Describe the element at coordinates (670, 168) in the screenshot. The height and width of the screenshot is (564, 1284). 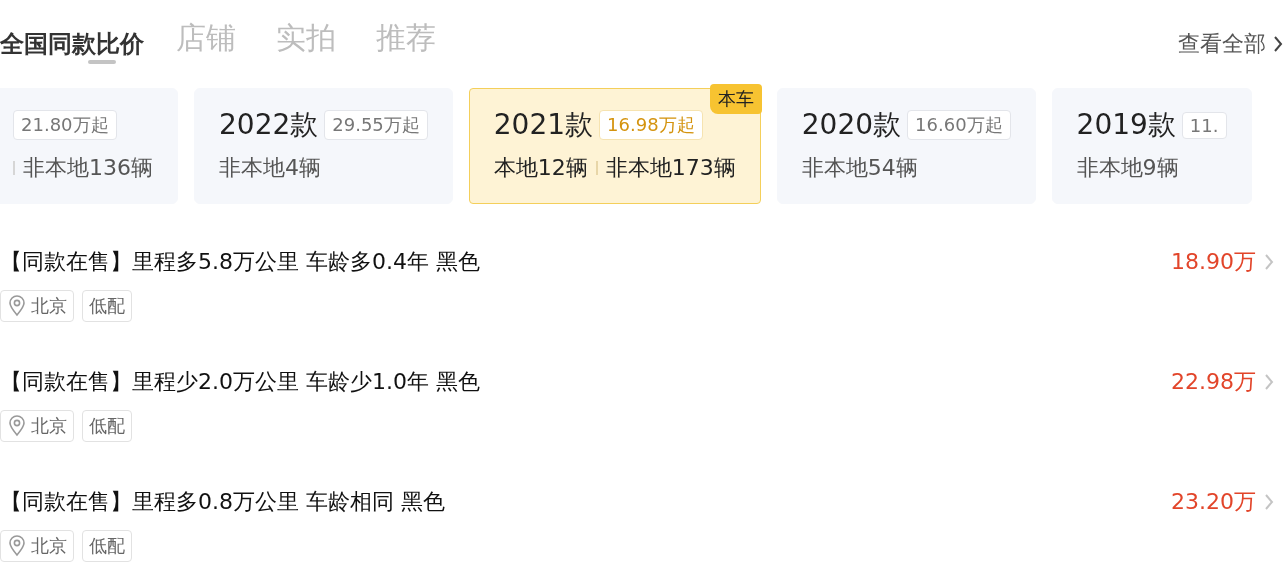
I see `nonlocal-count: 非本地173辆` at that location.